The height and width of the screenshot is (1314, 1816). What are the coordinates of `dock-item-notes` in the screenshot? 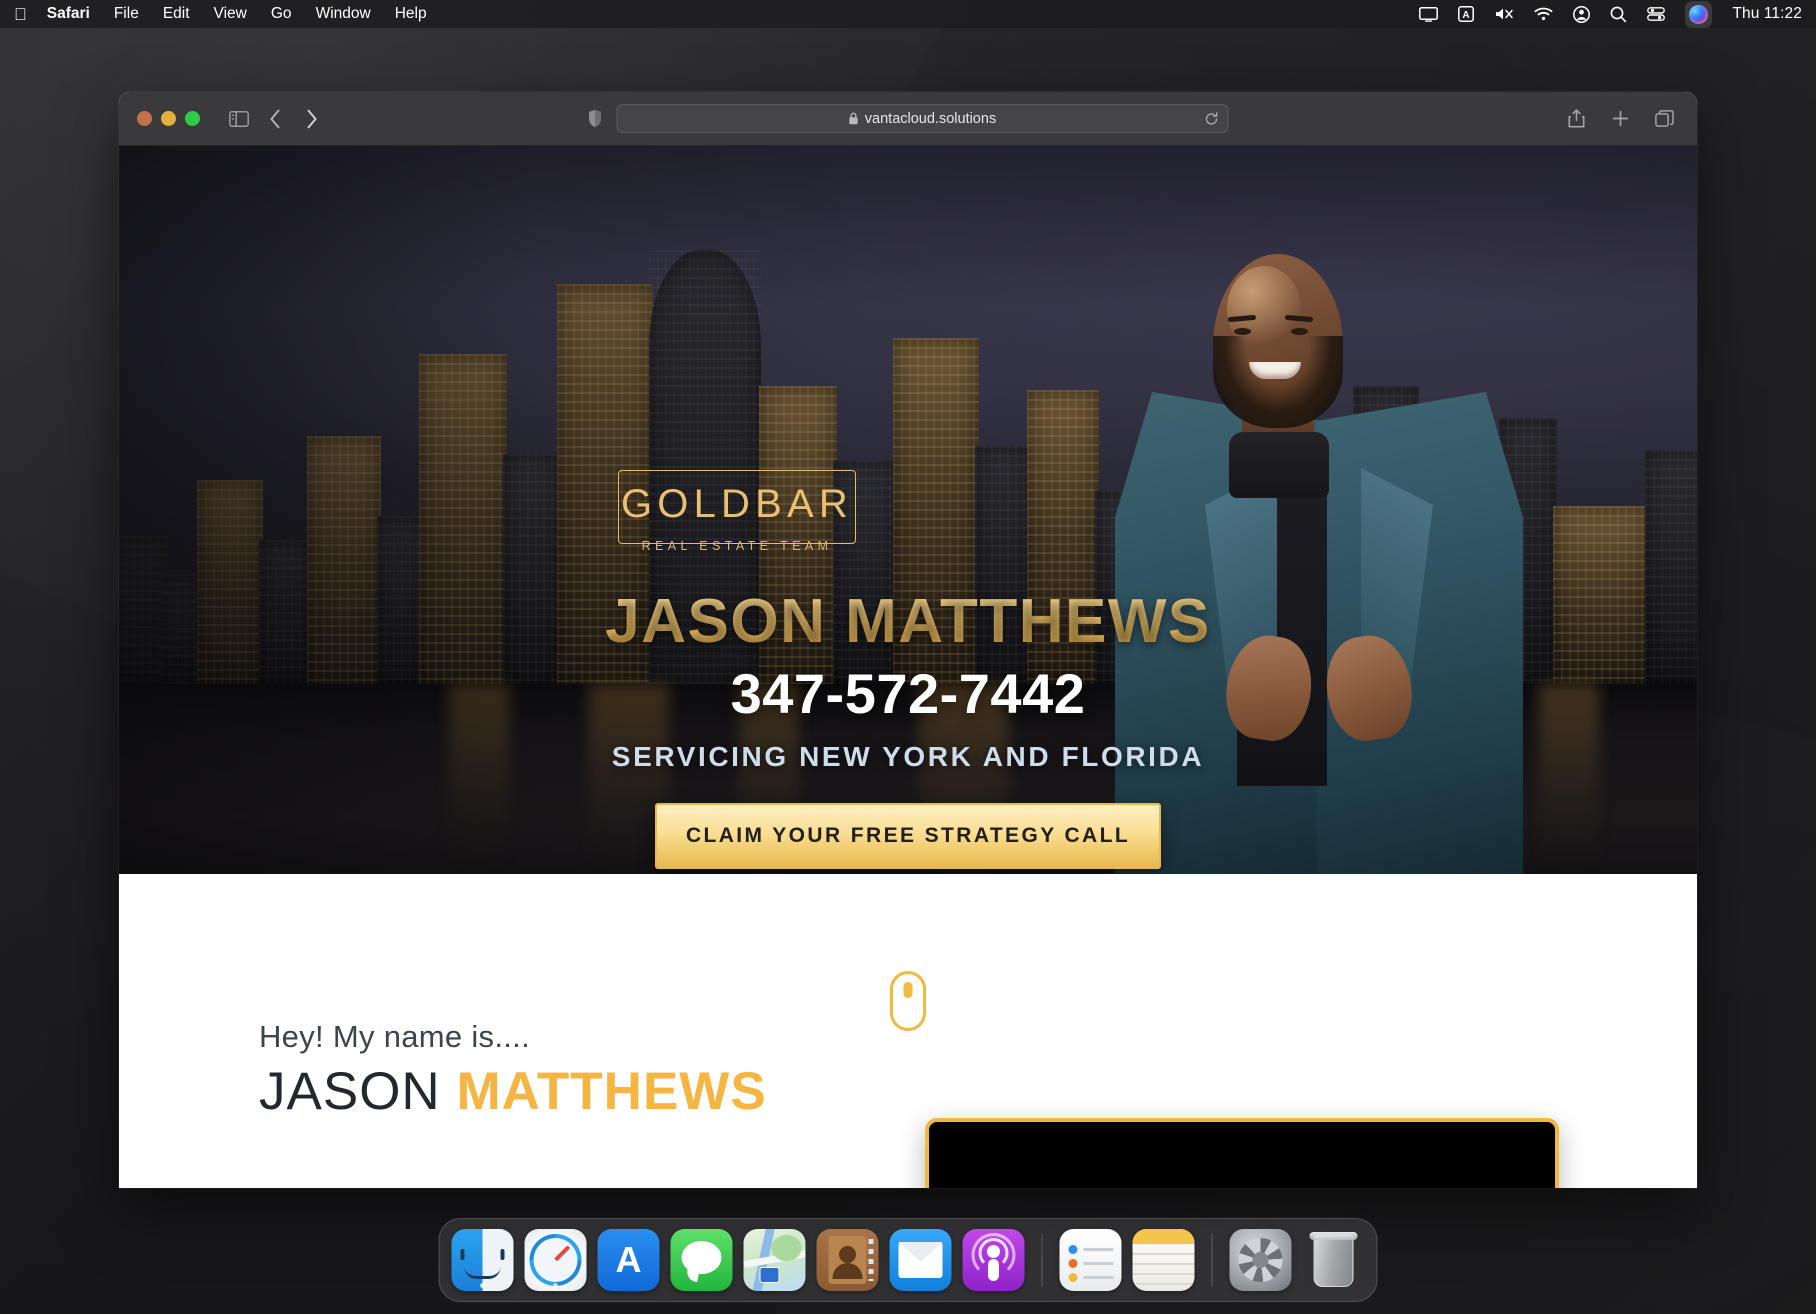 It's located at (1163, 1260).